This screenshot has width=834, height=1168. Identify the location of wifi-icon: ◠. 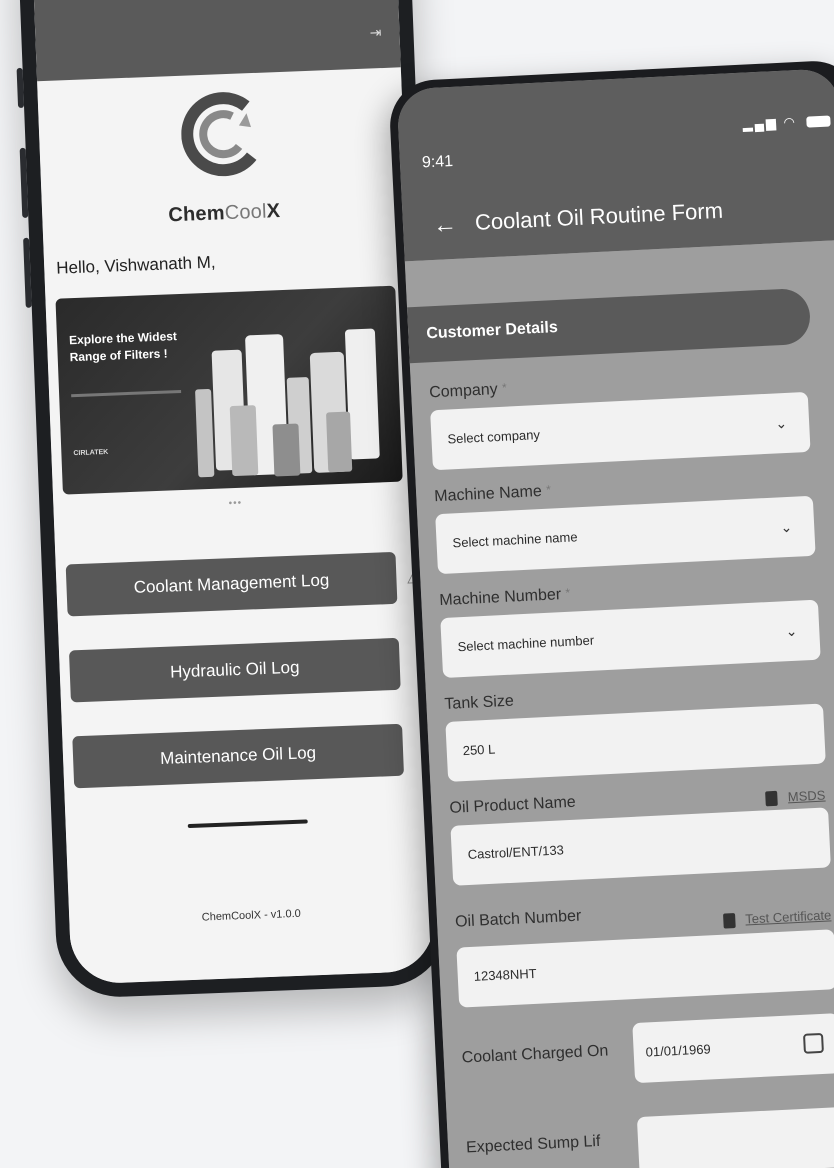
(790, 122).